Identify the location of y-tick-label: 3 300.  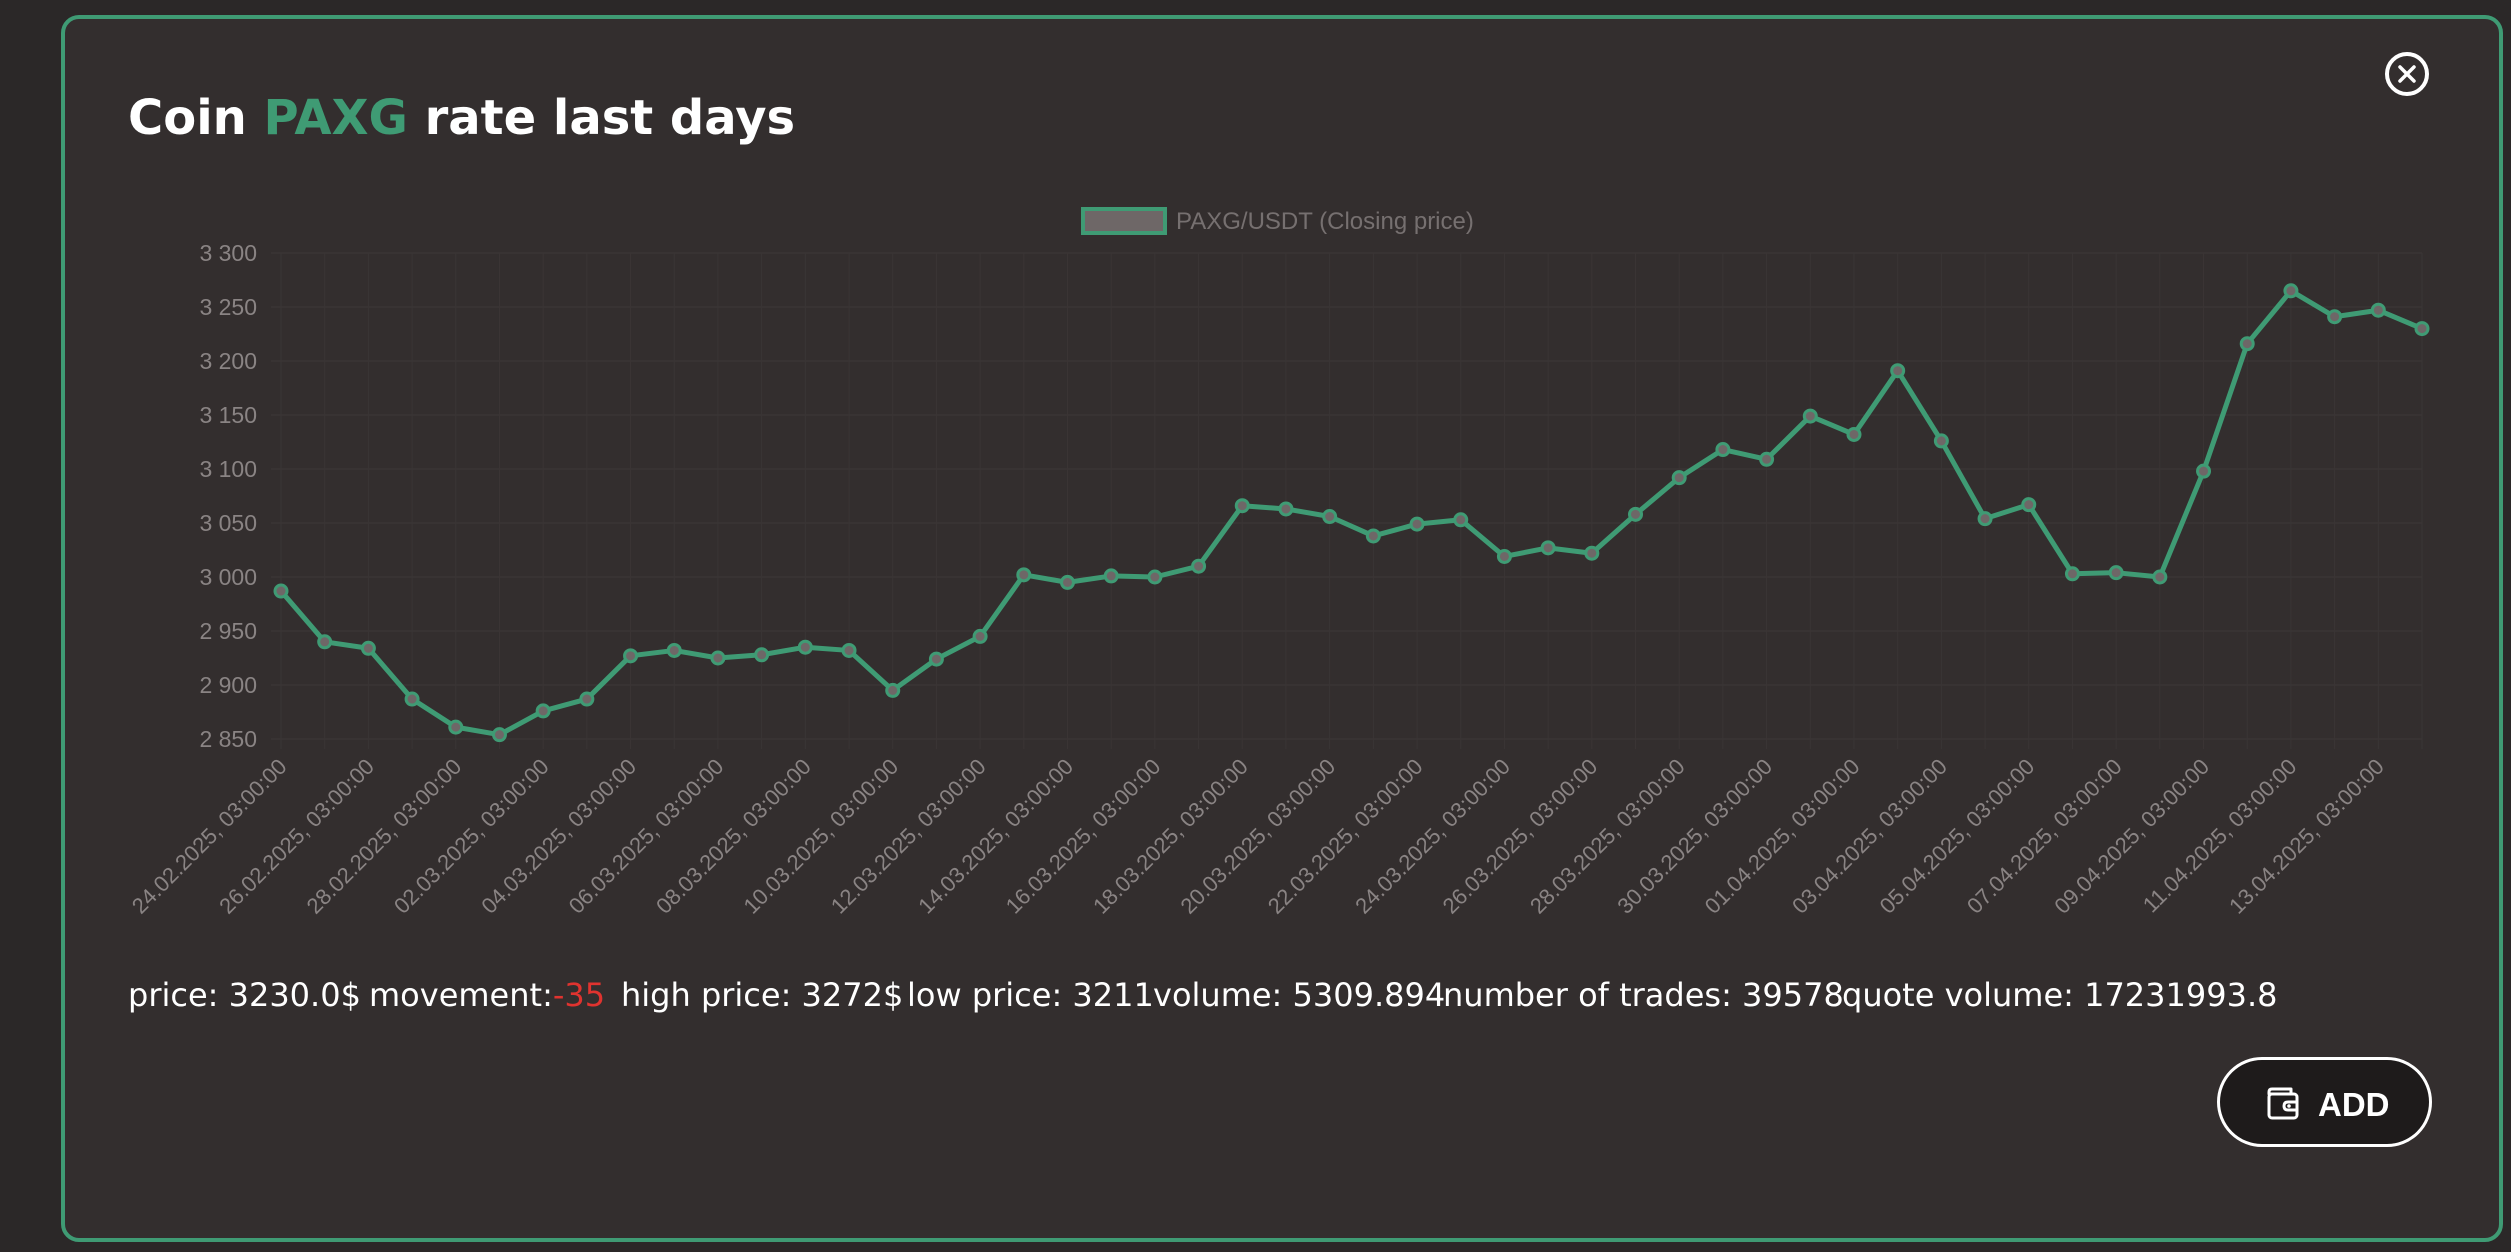
(228, 253).